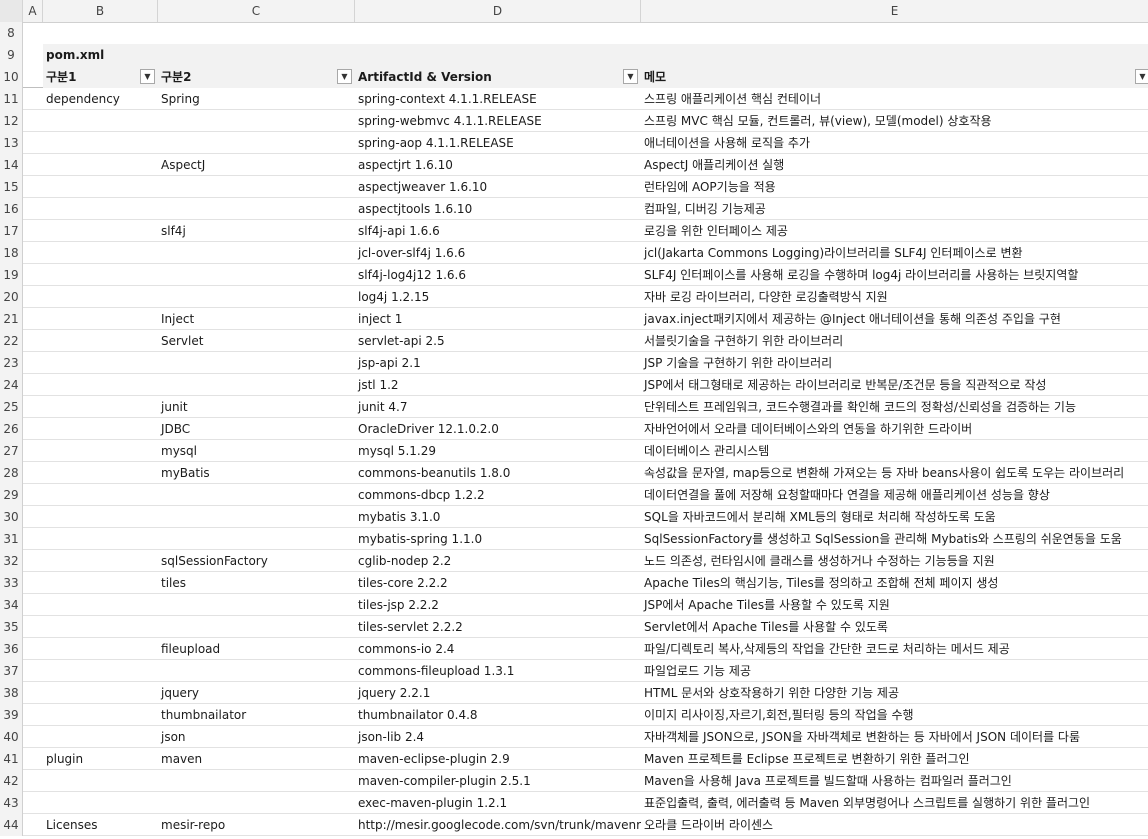 This screenshot has height=839, width=1148. What do you see at coordinates (894, 99) in the screenshot?
I see `memo-cell: 스프링 애플리케이션 핵심 컨테이너` at bounding box center [894, 99].